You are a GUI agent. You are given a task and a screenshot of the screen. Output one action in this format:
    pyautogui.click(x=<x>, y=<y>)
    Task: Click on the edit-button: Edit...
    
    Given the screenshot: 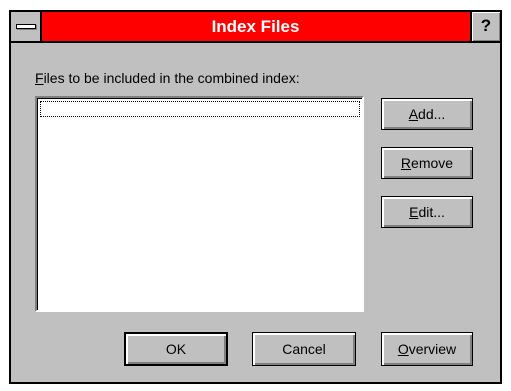 What is the action you would take?
    pyautogui.click(x=427, y=212)
    